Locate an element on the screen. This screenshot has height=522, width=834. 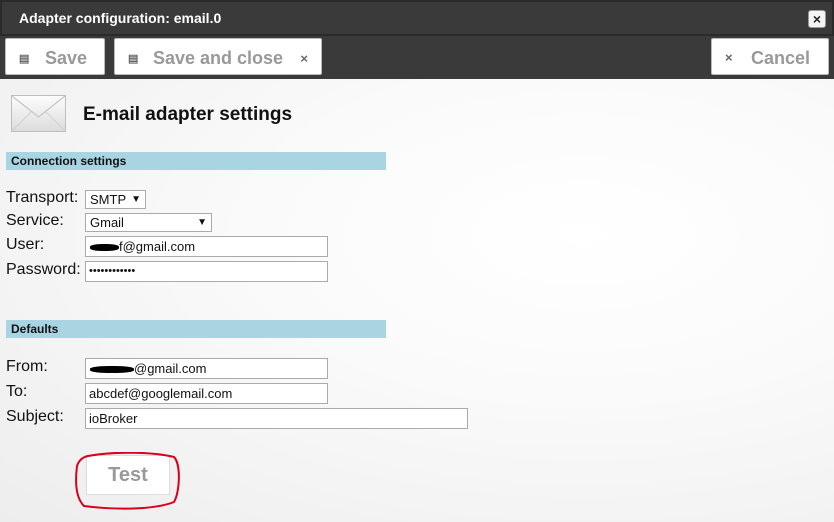
from-field-value: @gmail.com is located at coordinates (170, 368).